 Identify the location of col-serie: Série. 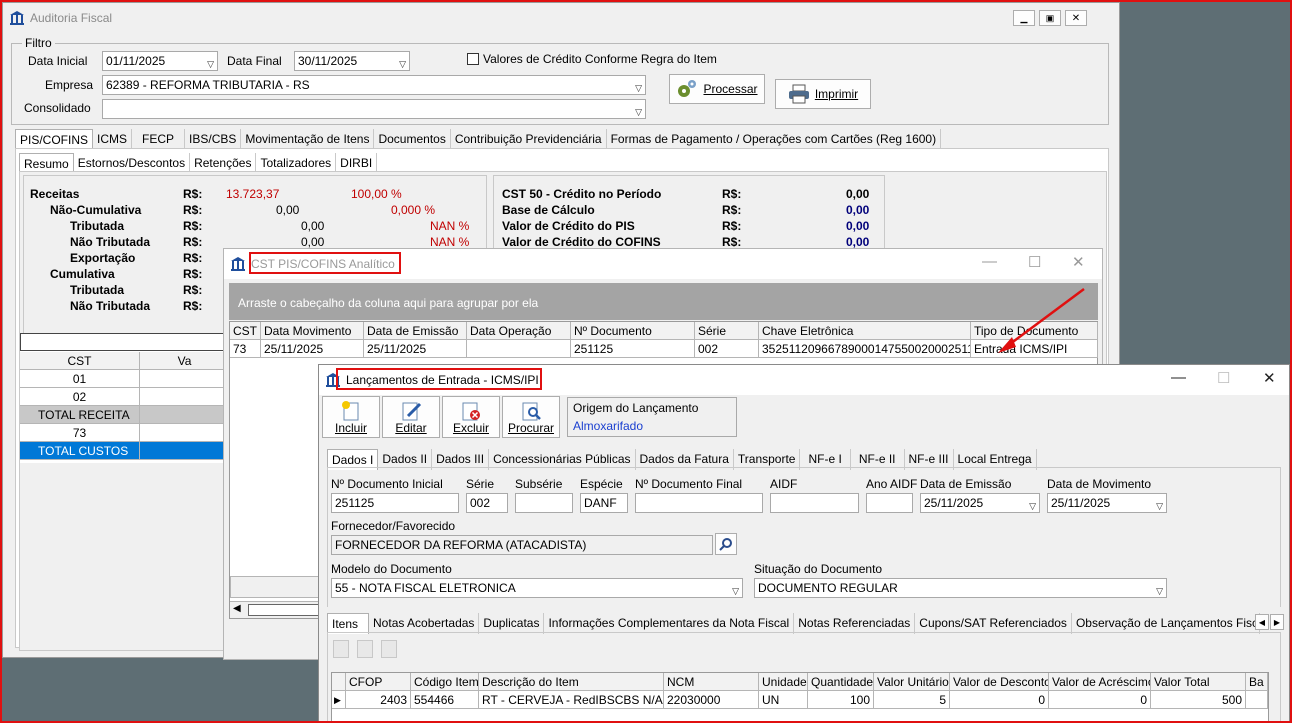
(727, 331).